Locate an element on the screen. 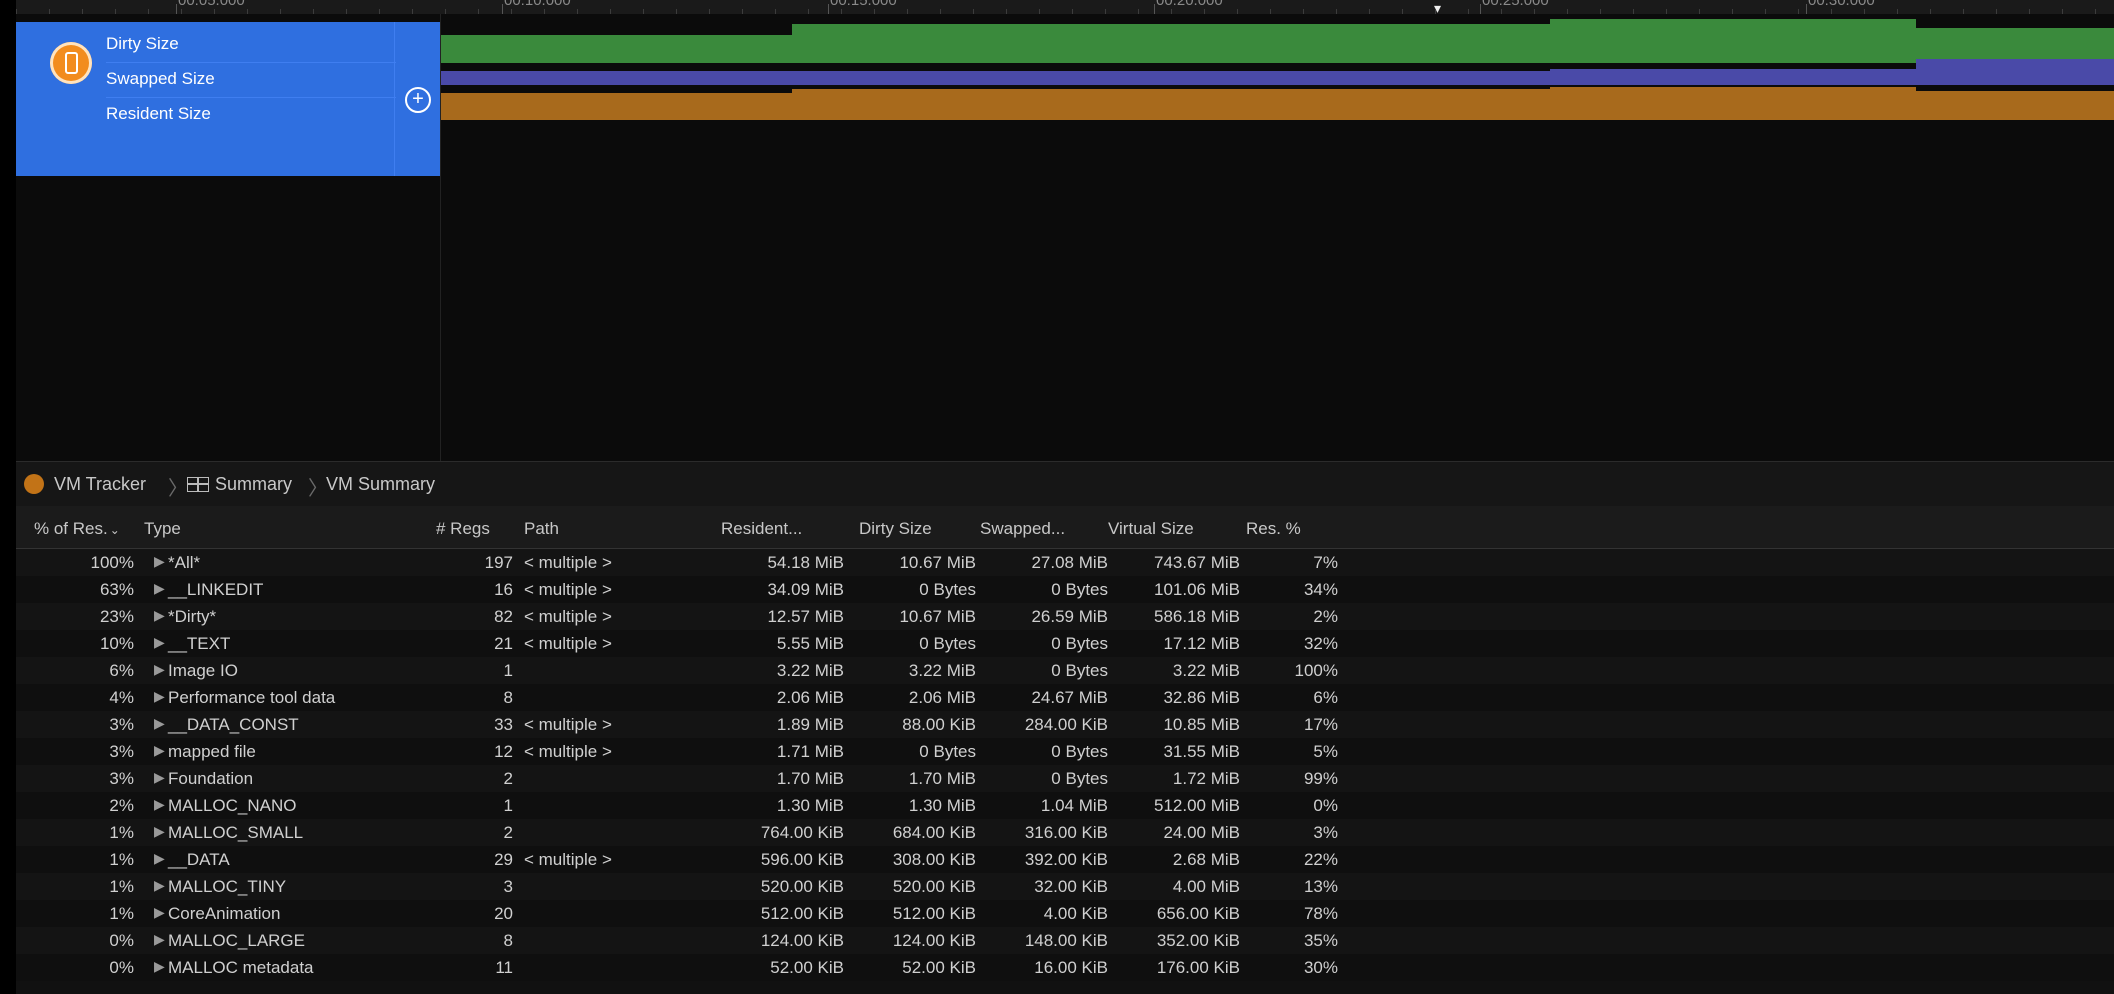  breadcrumb-item-summary: Summary is located at coordinates (253, 484).